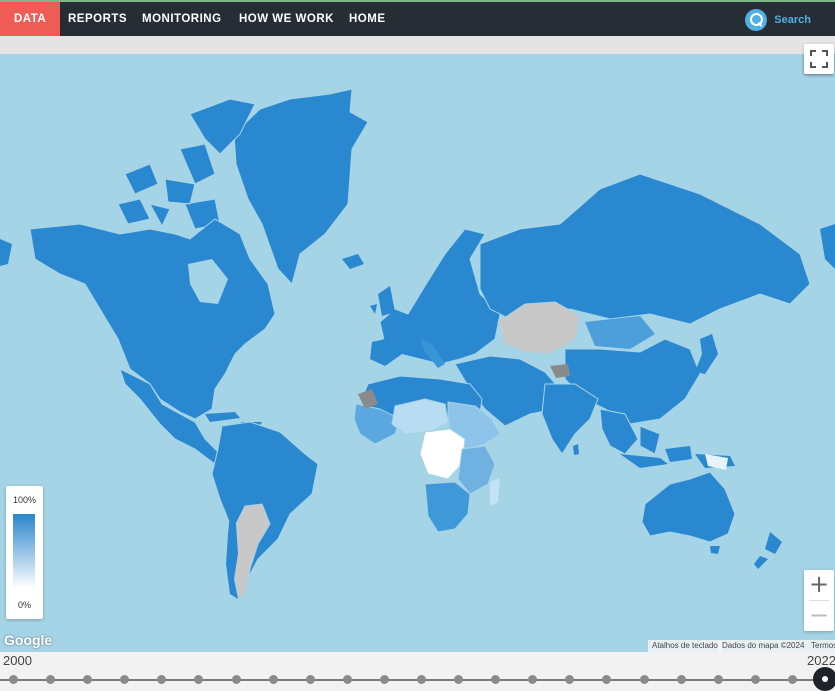  What do you see at coordinates (763, 646) in the screenshot?
I see `map-data-attribution: Dados do mapa ©2024` at bounding box center [763, 646].